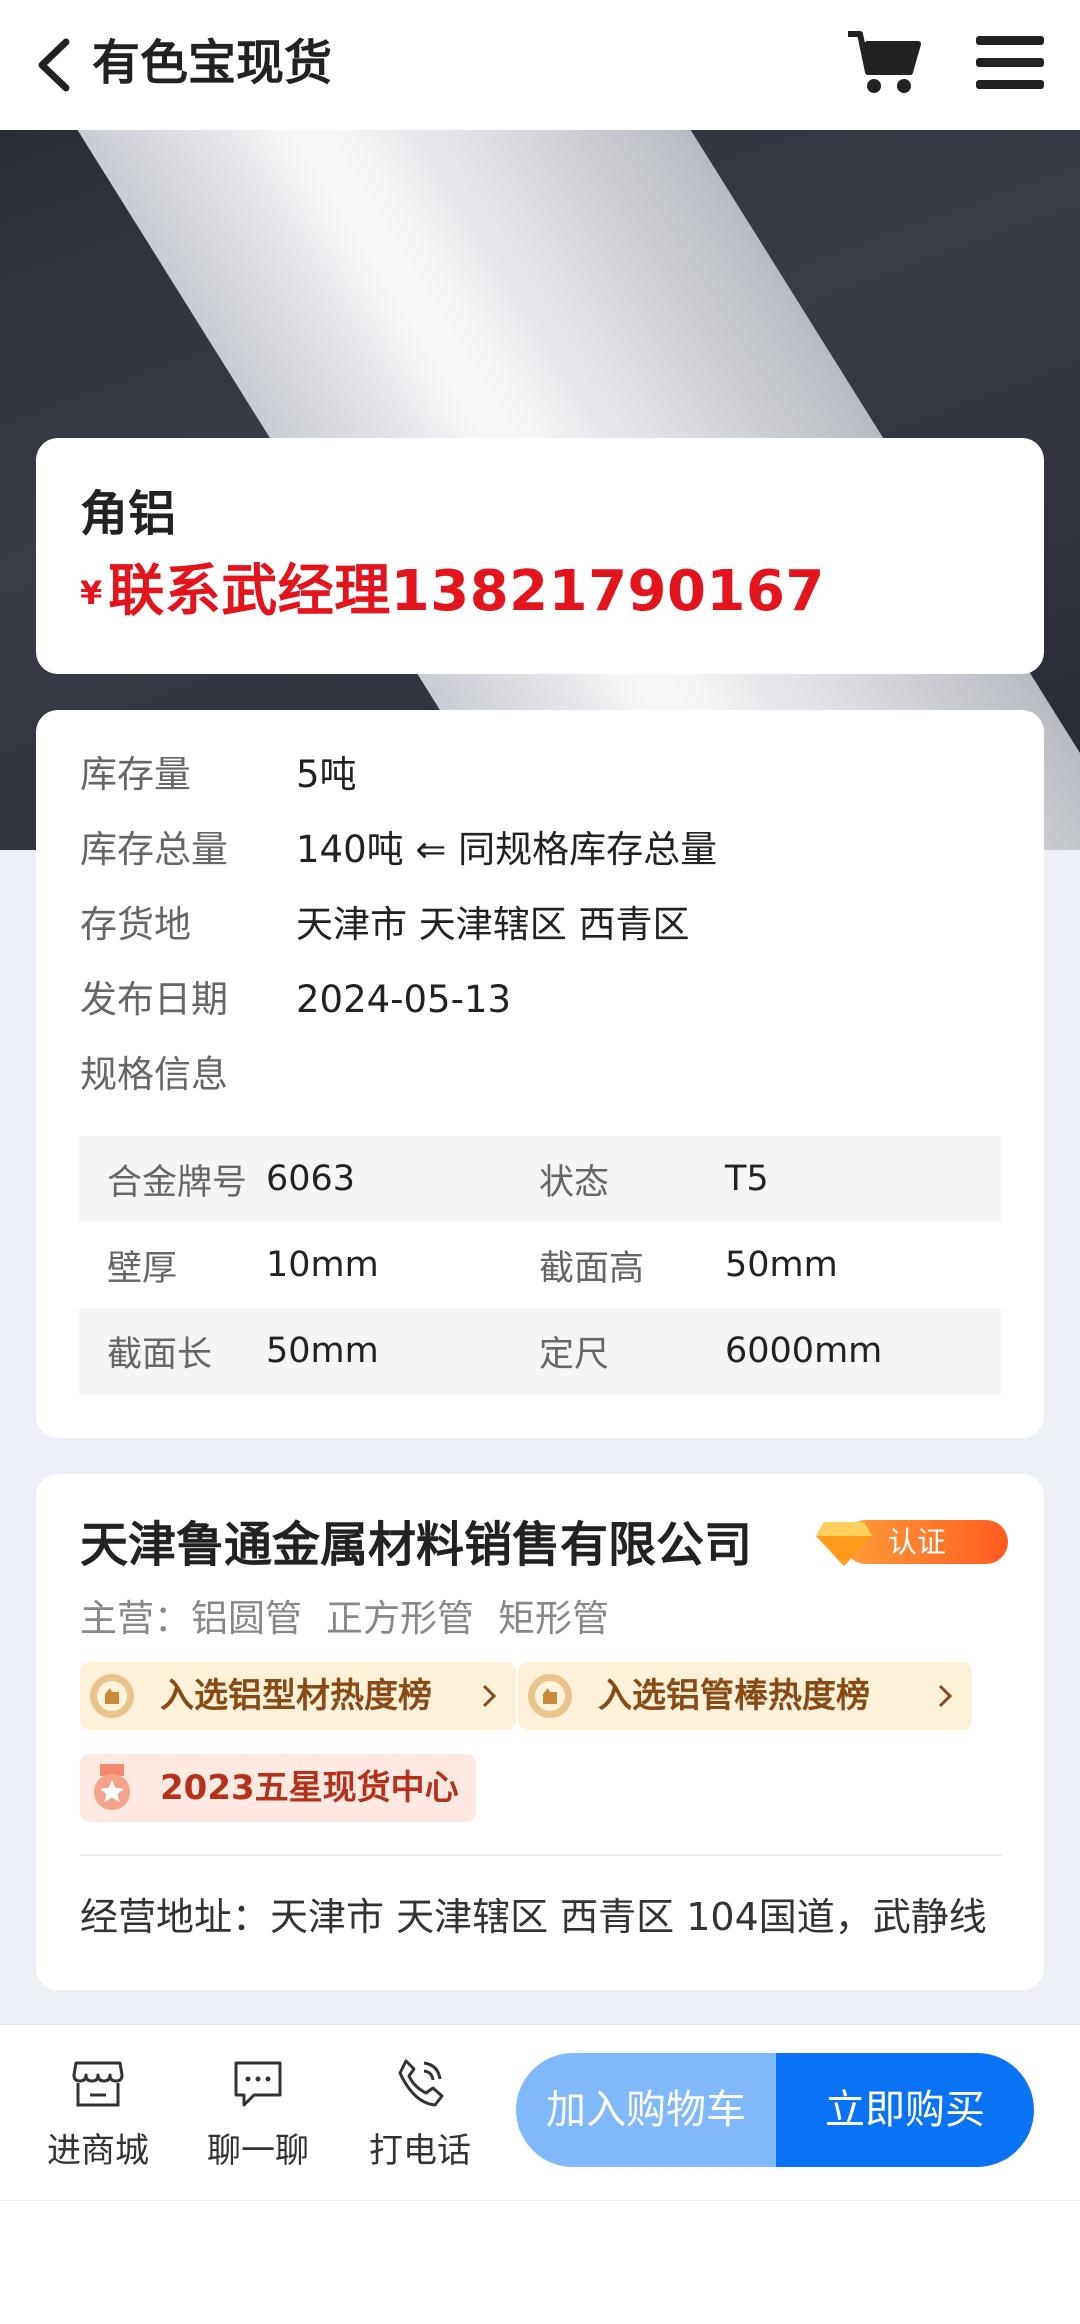 This screenshot has height=2324, width=1080. Describe the element at coordinates (135, 924) in the screenshot. I see `location-label: 存货地` at that location.